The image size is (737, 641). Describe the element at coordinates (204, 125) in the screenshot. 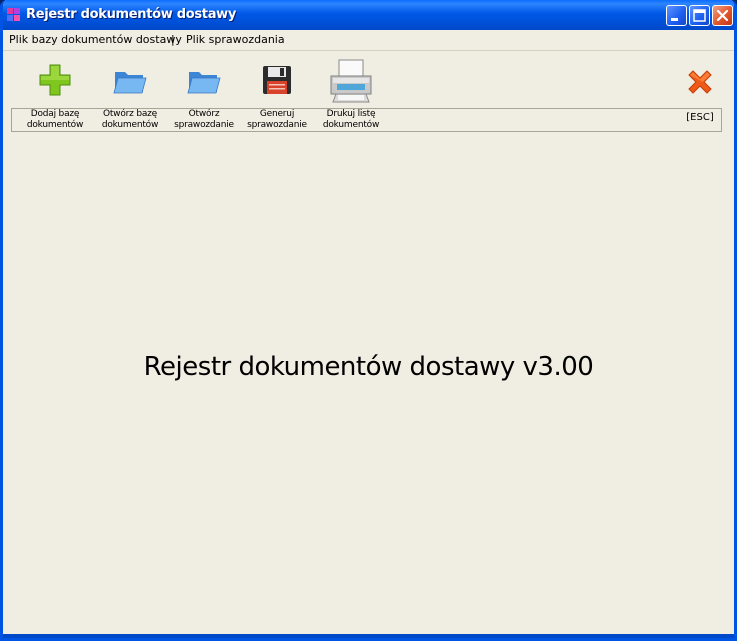

I see `open-report-label-2: sprawozdanie` at that location.